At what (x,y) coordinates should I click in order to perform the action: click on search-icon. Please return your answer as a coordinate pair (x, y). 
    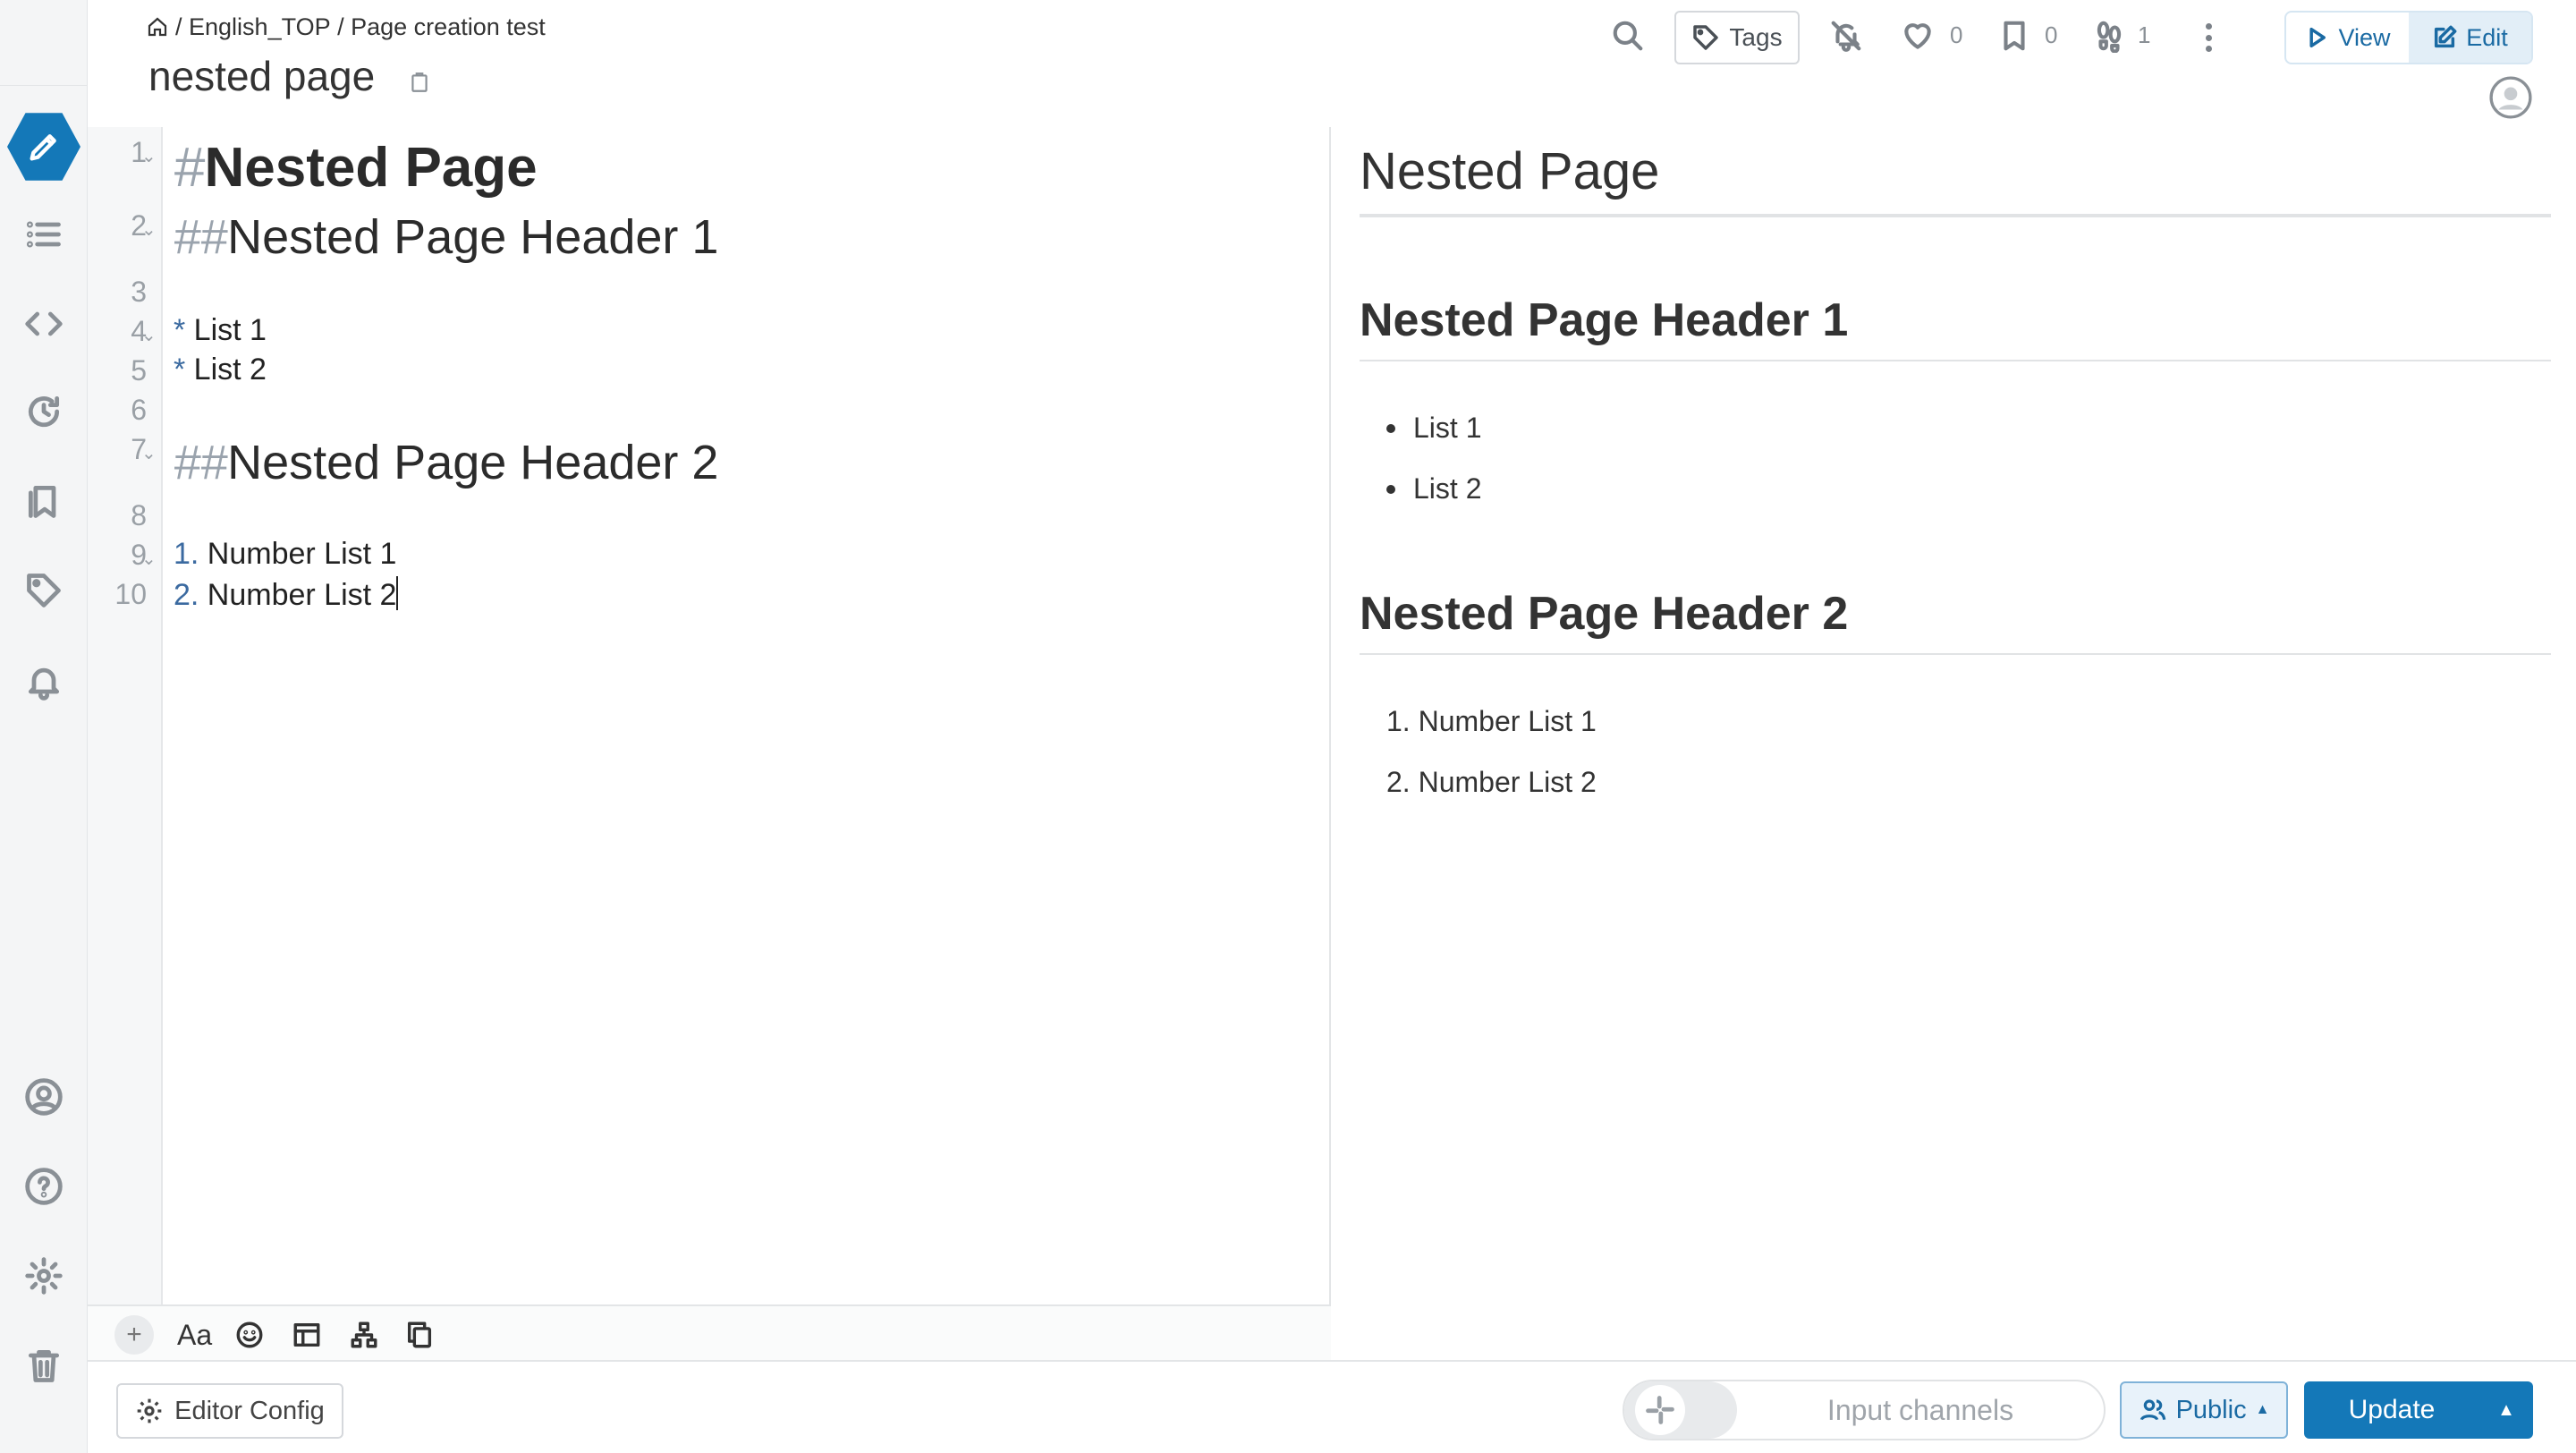
    Looking at the image, I should click on (1628, 36).